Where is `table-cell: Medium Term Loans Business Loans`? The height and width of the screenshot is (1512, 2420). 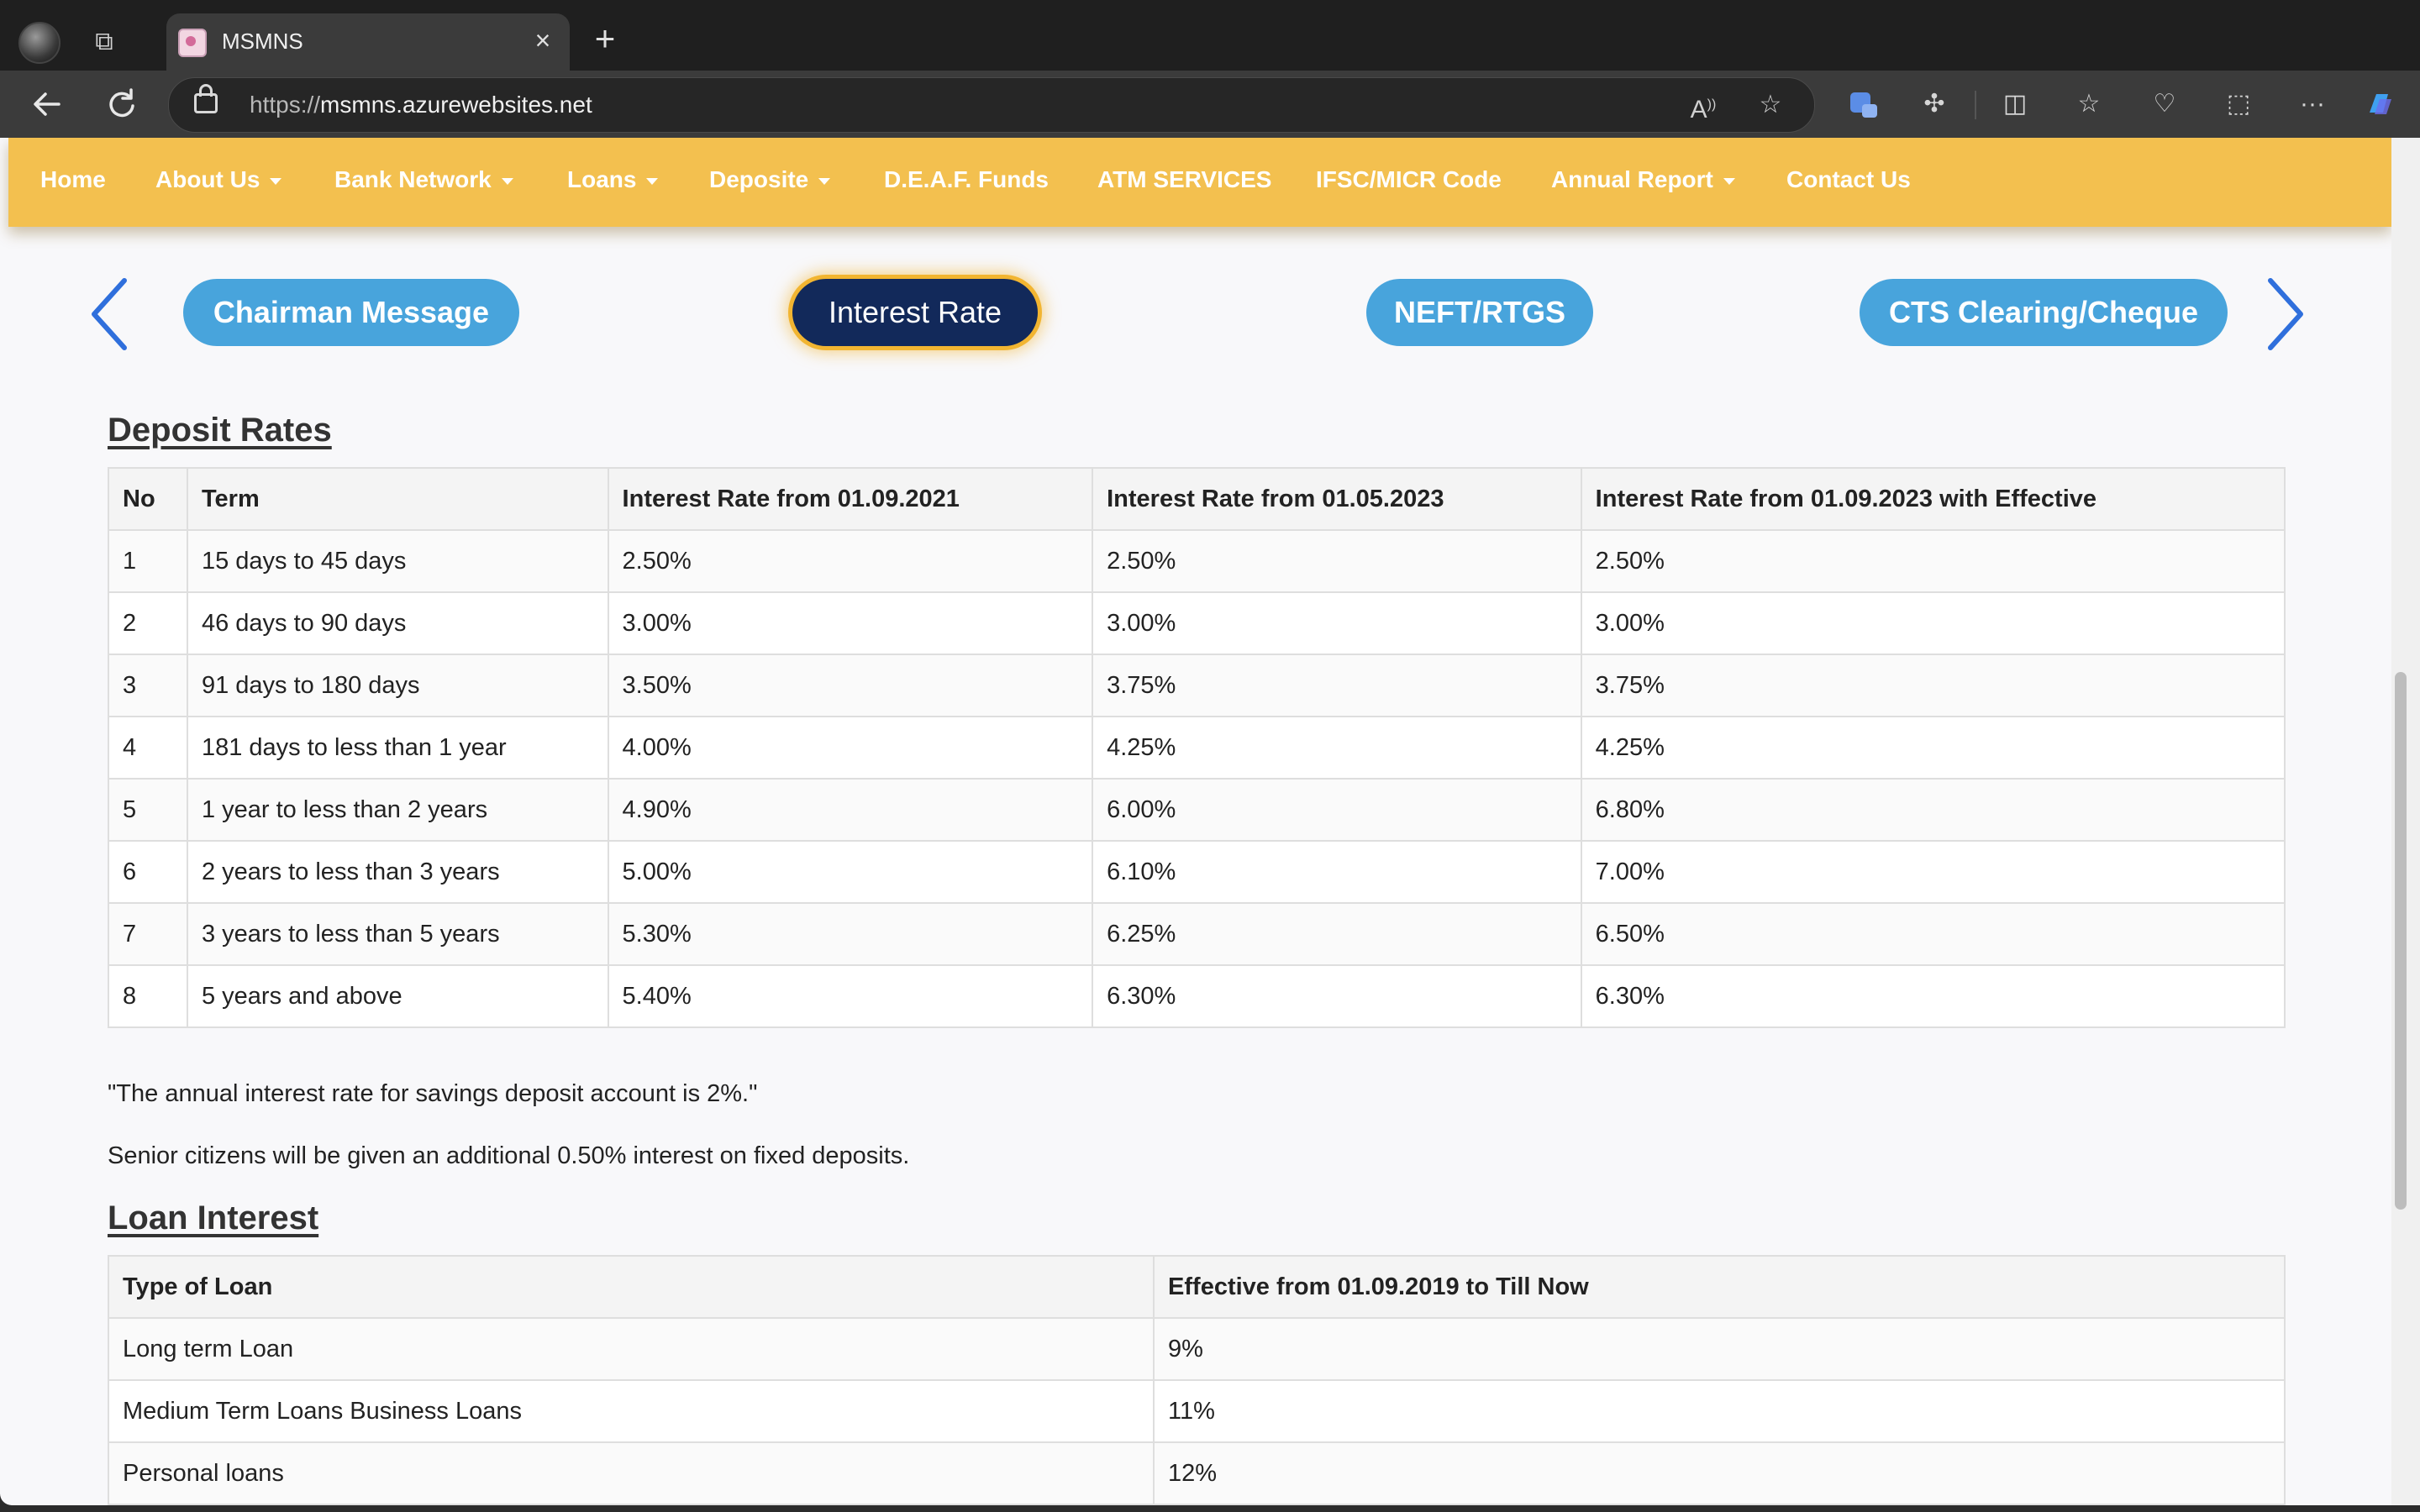
table-cell: Medium Term Loans Business Loans is located at coordinates (631, 1411).